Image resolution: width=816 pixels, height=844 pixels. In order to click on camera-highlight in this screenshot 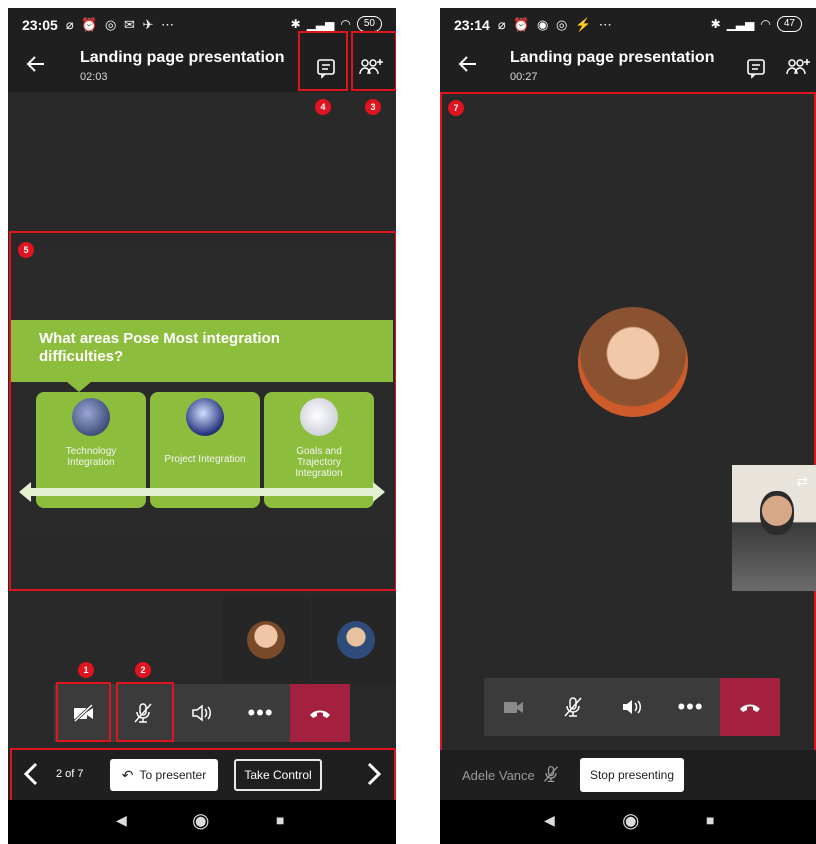, I will do `click(83, 712)`.